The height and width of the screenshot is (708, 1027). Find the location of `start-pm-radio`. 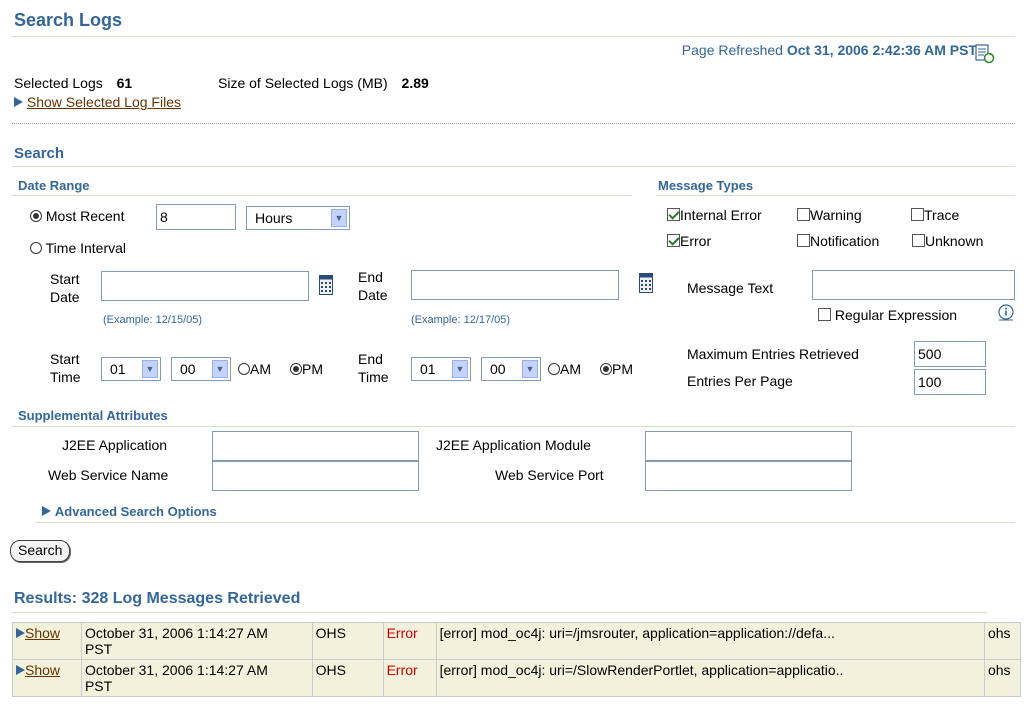

start-pm-radio is located at coordinates (296, 369).